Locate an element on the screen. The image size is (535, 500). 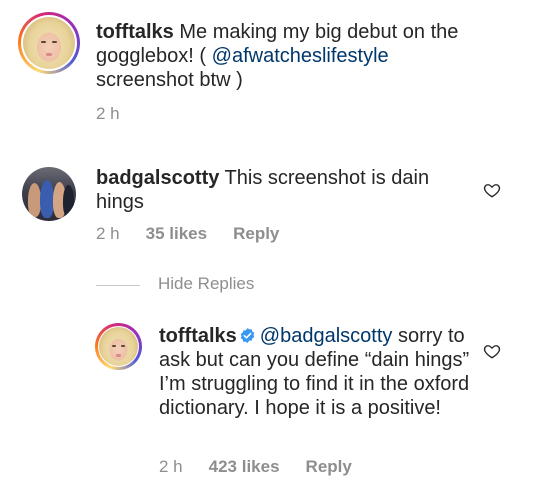
caption-timestamp: 2 h is located at coordinates (108, 113).